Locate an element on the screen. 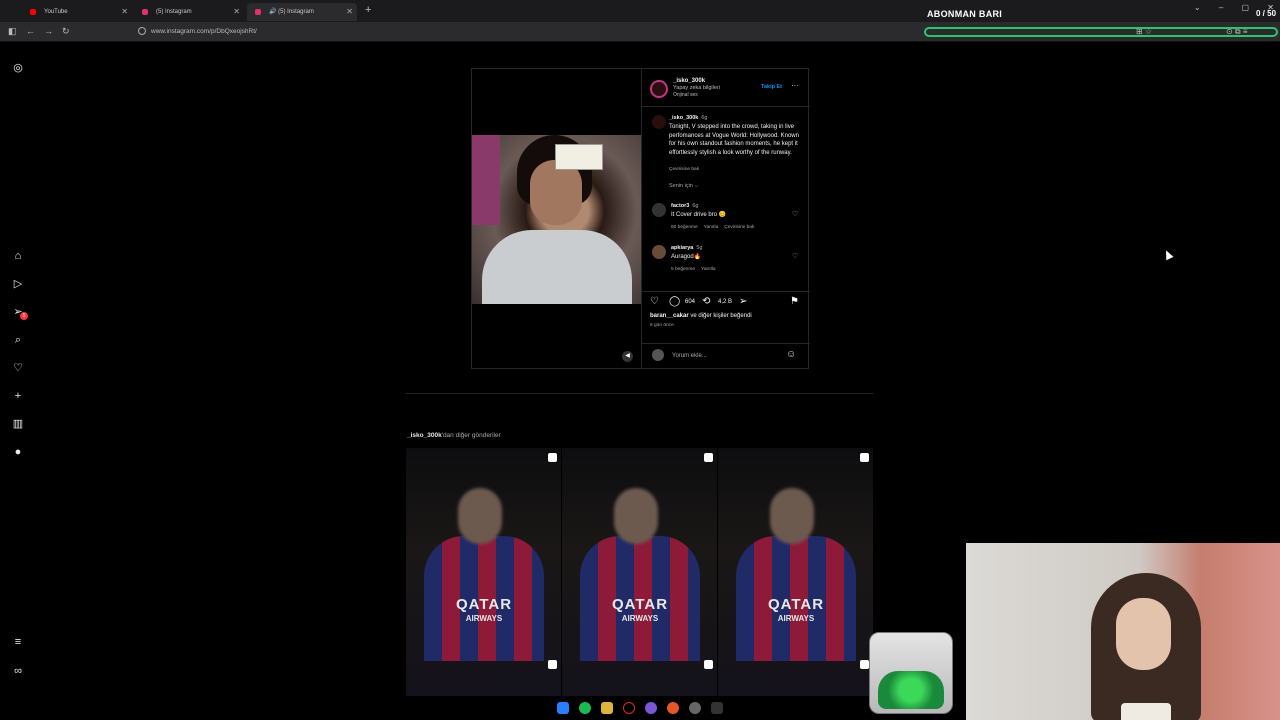 The height and width of the screenshot is (720, 1280). reels-icon: ▷ is located at coordinates (18, 284).